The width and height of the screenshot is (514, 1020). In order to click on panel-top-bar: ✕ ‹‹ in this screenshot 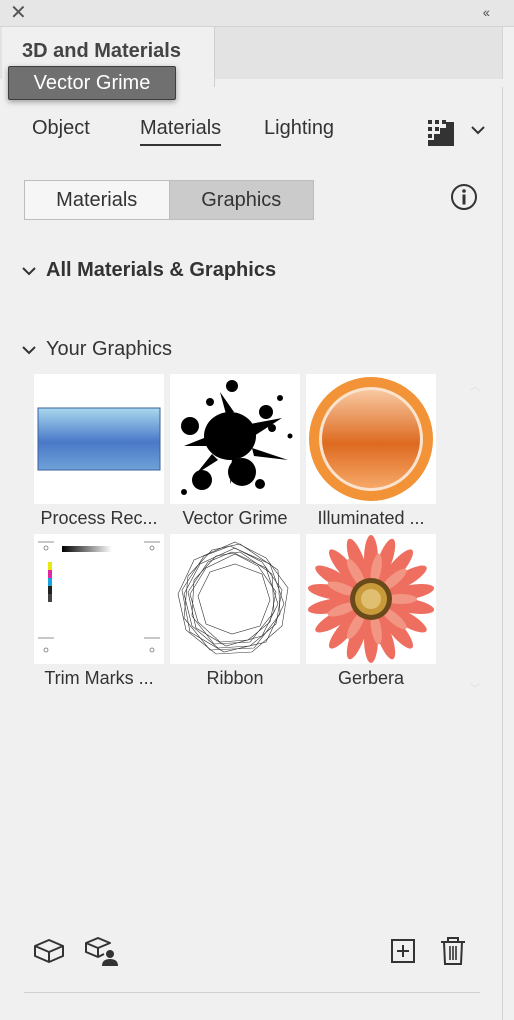, I will do `click(257, 13)`.